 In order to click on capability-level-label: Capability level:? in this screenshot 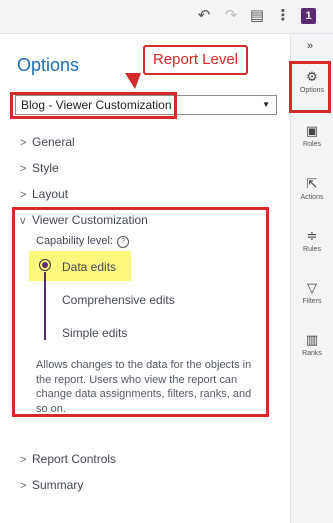, I will do `click(83, 241)`.